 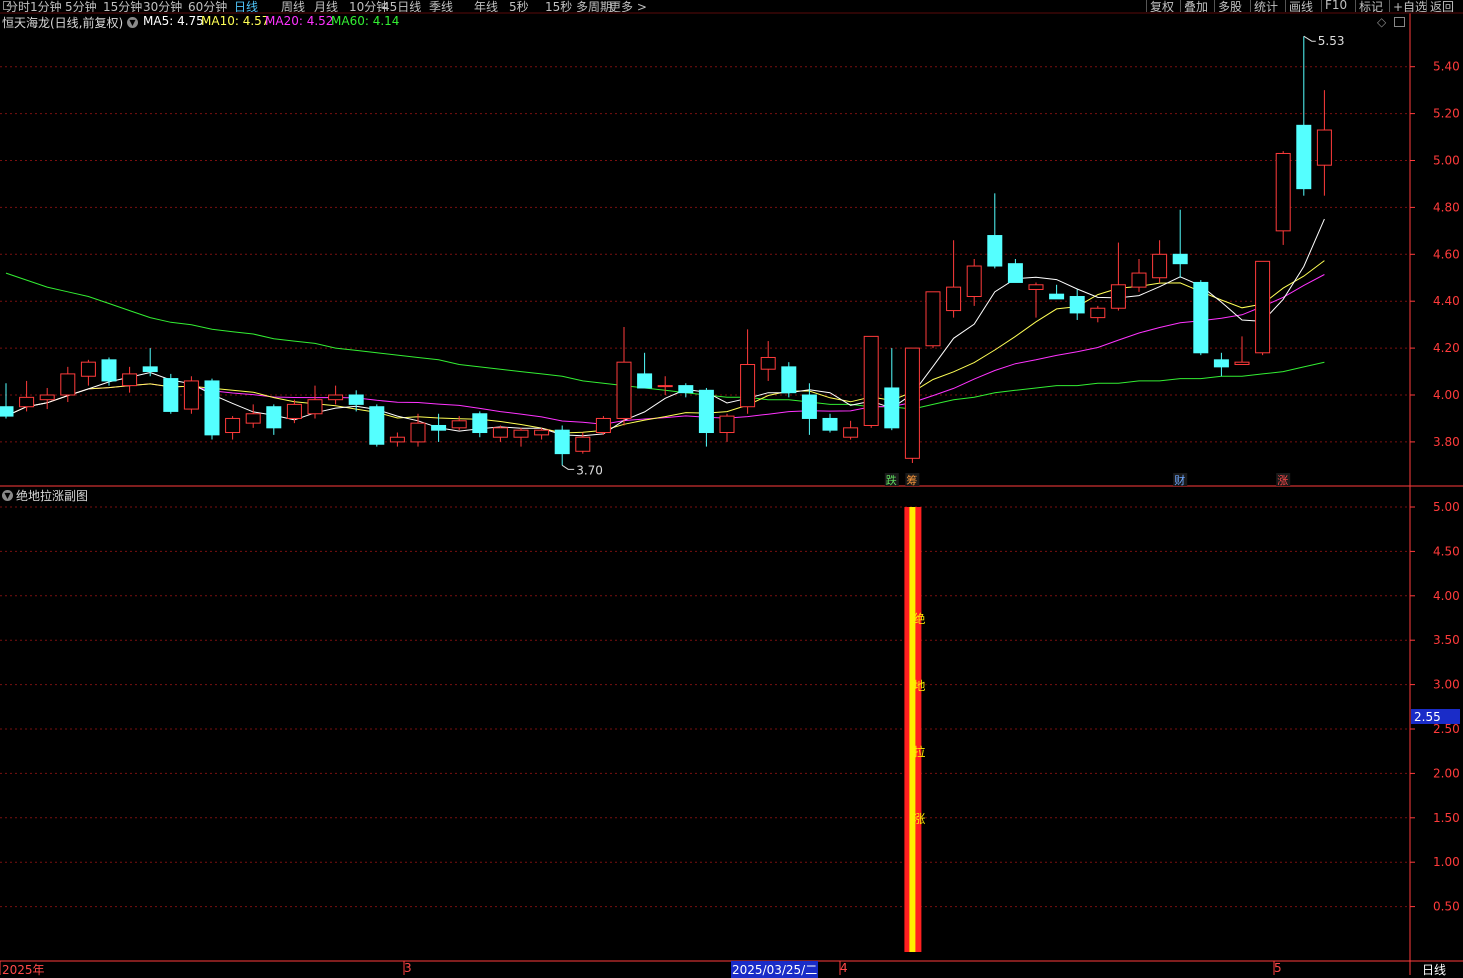 I want to click on y-tick-label: 5.20, so click(x=1446, y=114).